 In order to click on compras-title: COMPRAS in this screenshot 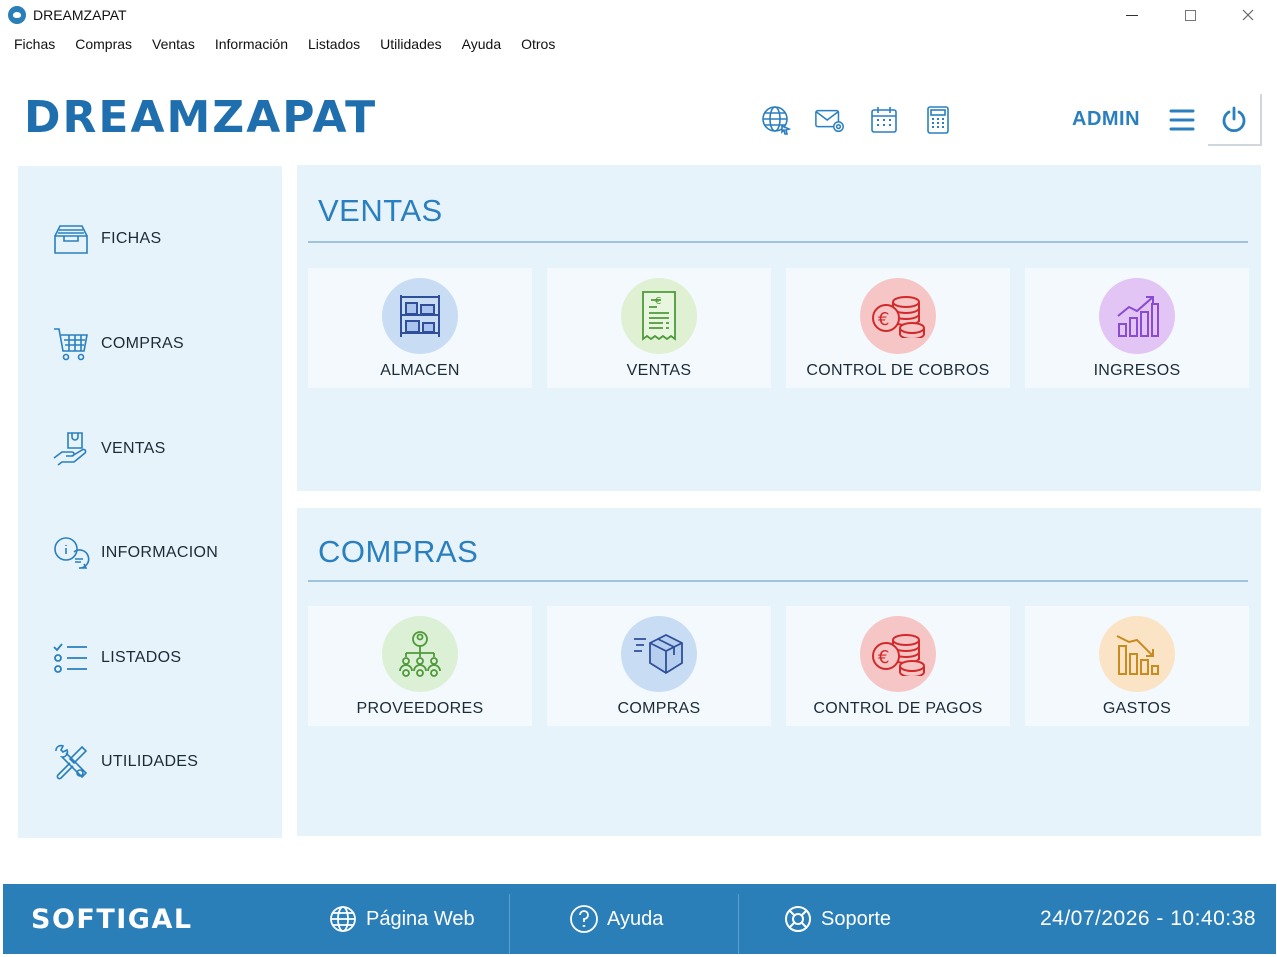, I will do `click(398, 551)`.